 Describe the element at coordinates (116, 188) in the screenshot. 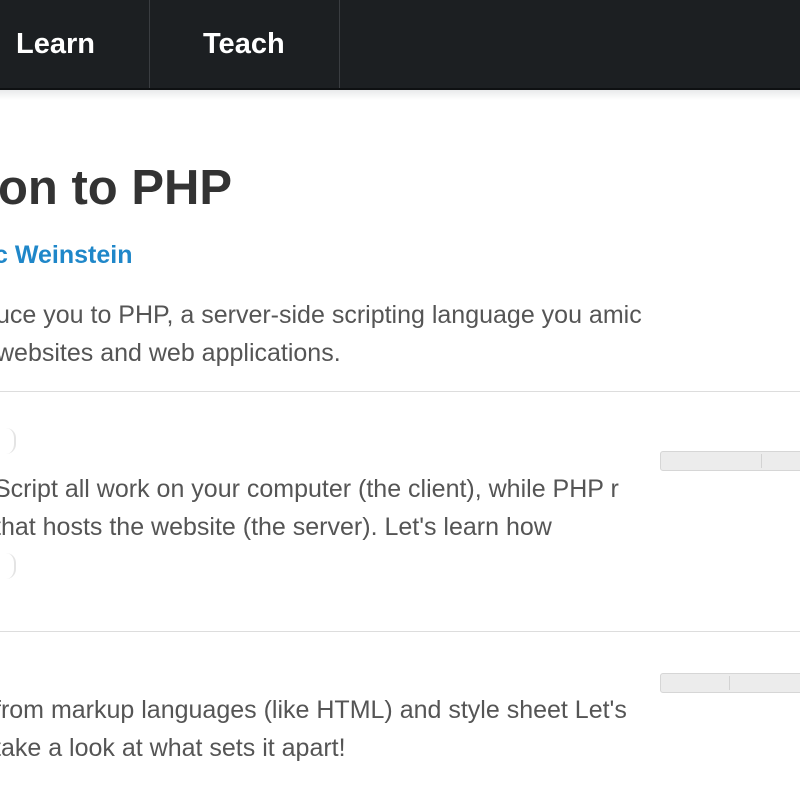

I see `course-title: on to PHP` at that location.